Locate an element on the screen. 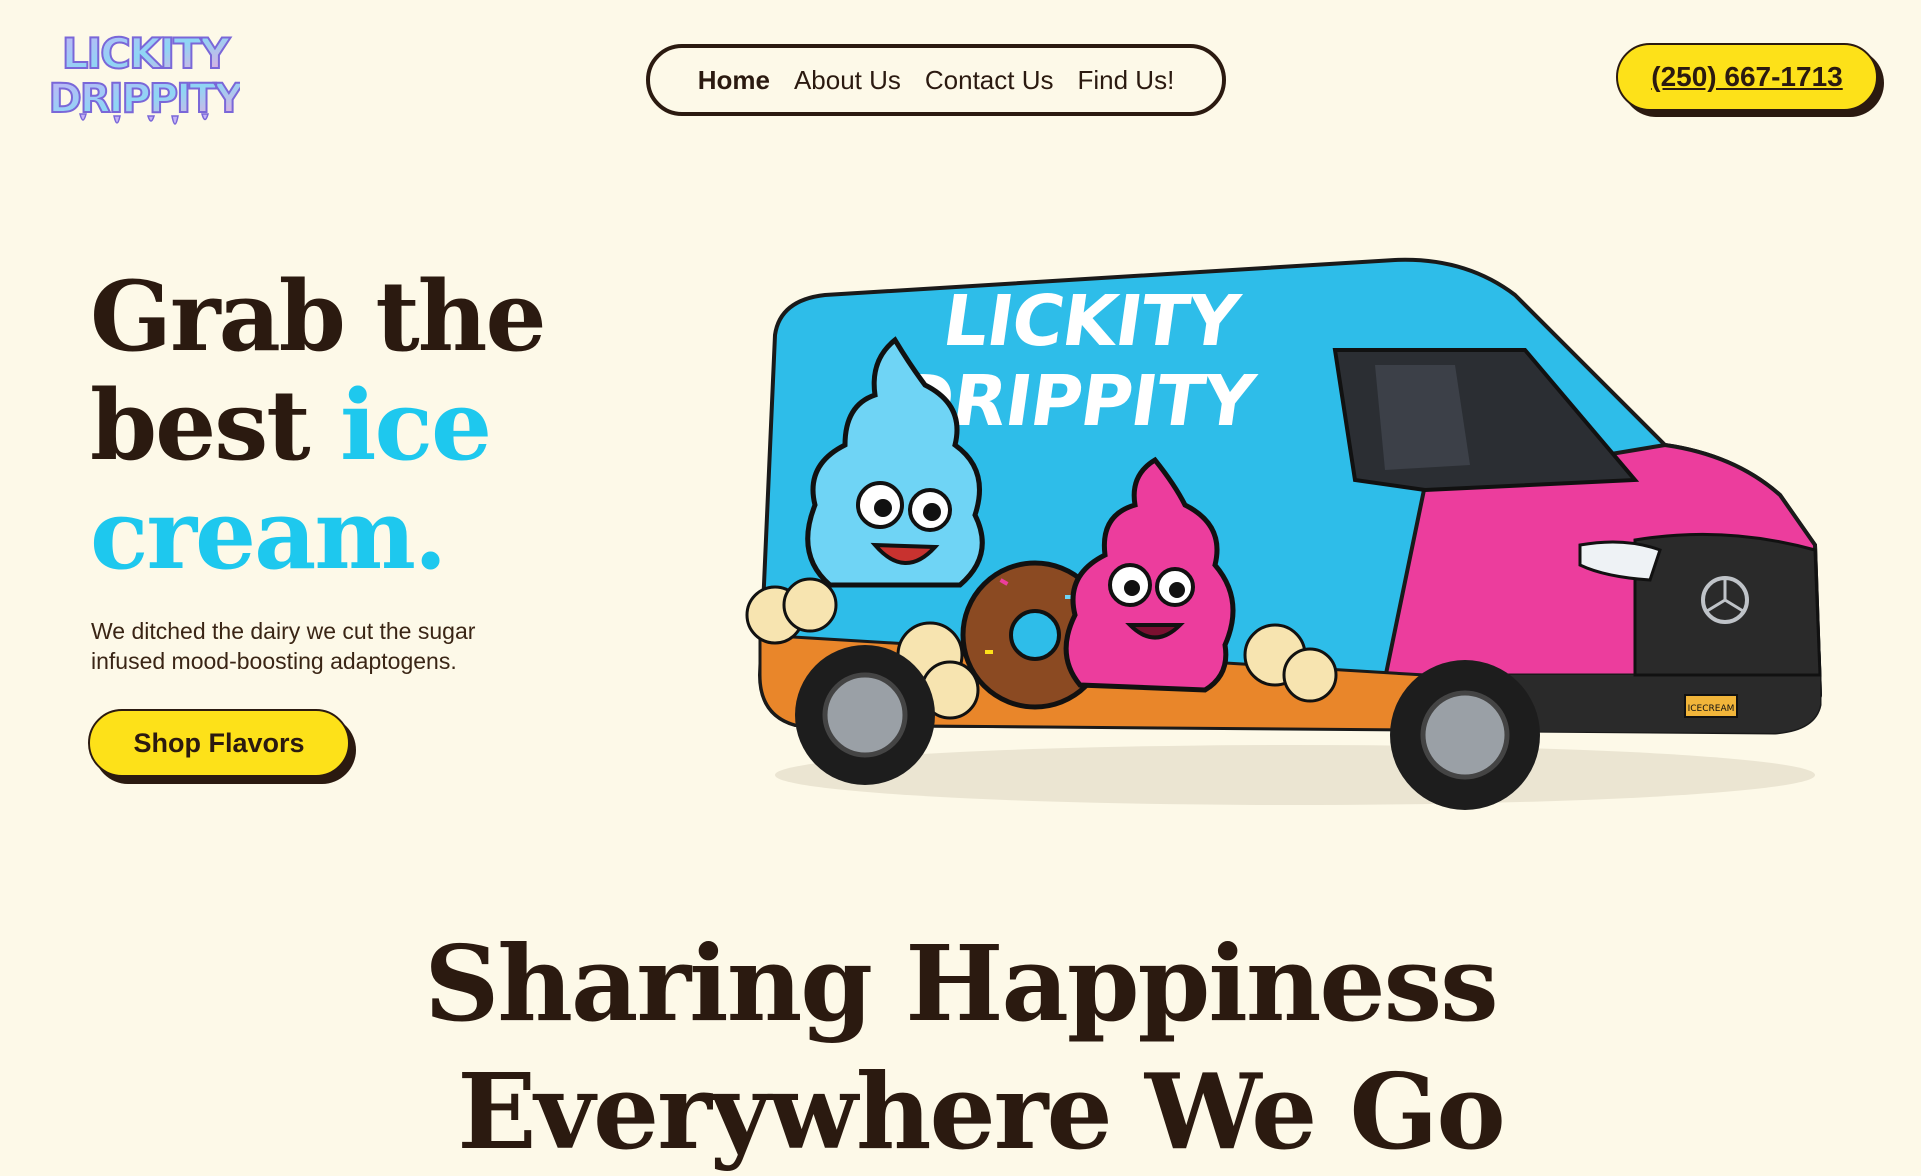 The image size is (1921, 1176). logo-line1: LICKITY is located at coordinates (146, 53).